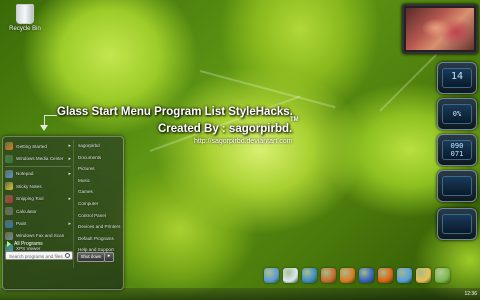 The height and width of the screenshot is (300, 480). I want to click on program-item: Paint ▸, so click(38, 223).